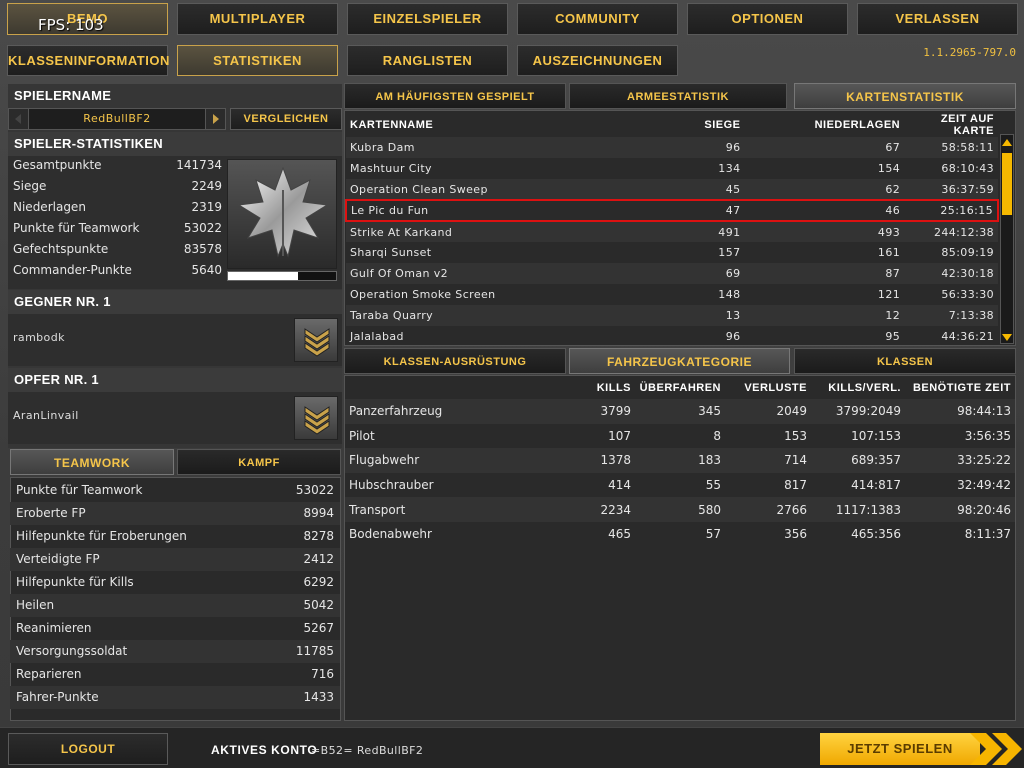  I want to click on tab-classes: KLASSEN, so click(905, 361).